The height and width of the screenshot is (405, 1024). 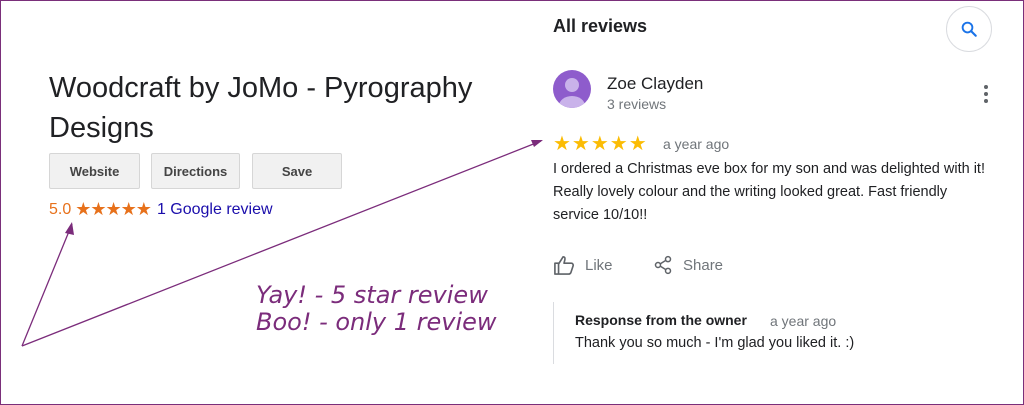 What do you see at coordinates (372, 295) in the screenshot?
I see `annotation-line-1: Yay! - 5 star review` at bounding box center [372, 295].